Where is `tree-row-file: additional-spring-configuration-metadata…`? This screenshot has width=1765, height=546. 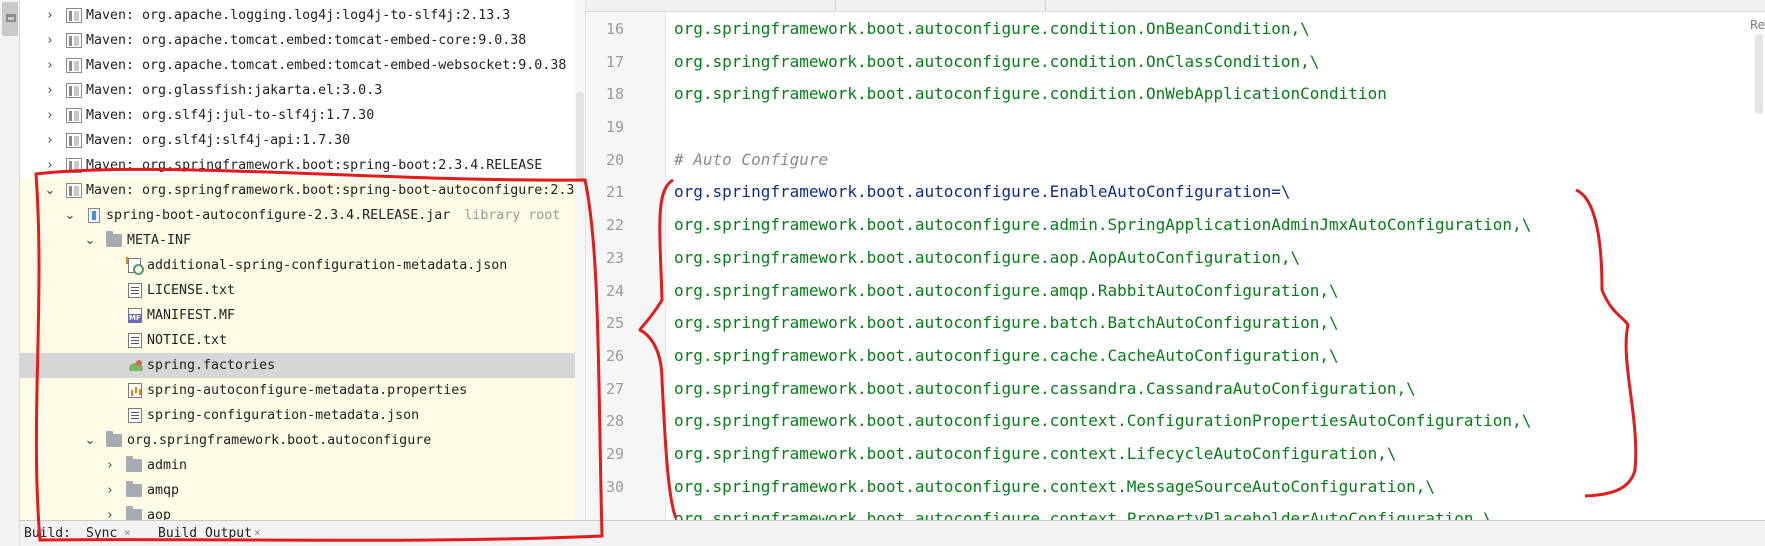
tree-row-file: additional-spring-configuration-metadata… is located at coordinates (297, 265).